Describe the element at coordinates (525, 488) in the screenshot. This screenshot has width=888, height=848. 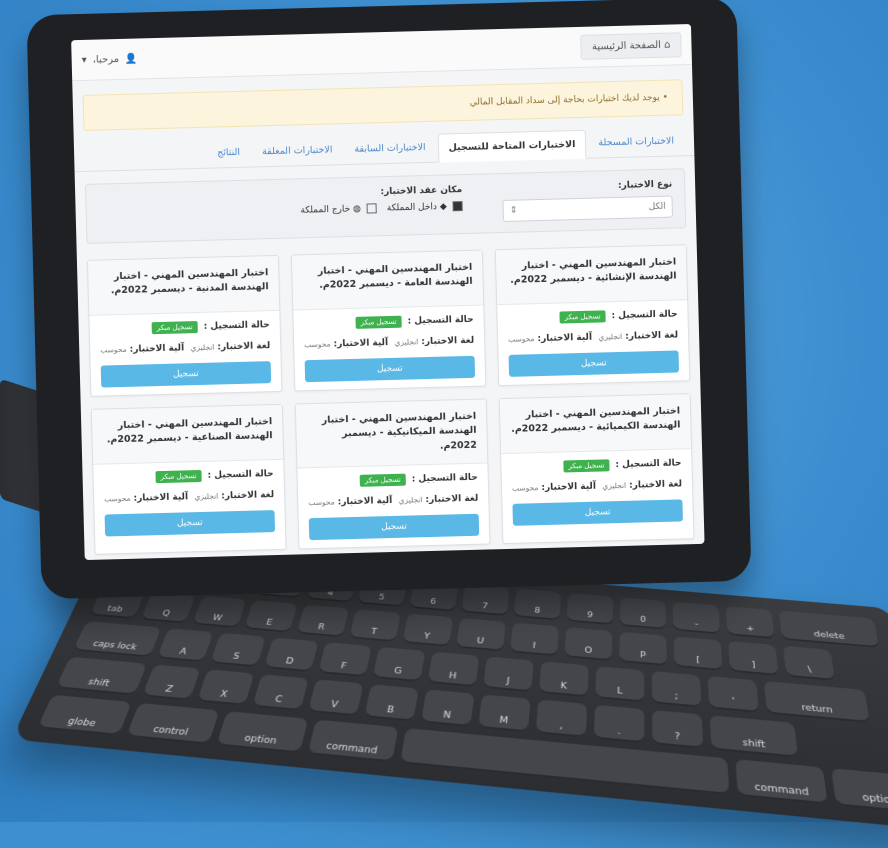
I see `mode-value: محوسب` at that location.